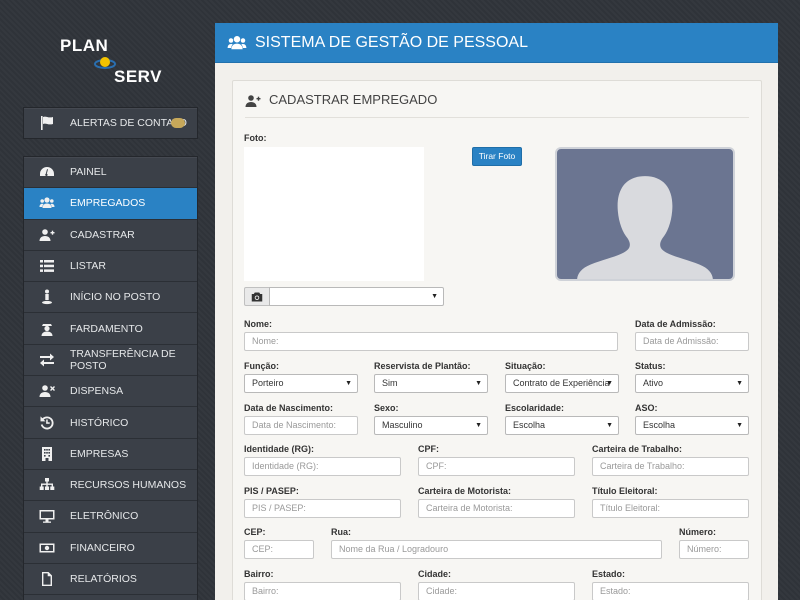 The image size is (800, 600). I want to click on sidebar-item-cadastrar: Cadastrar, so click(110, 235).